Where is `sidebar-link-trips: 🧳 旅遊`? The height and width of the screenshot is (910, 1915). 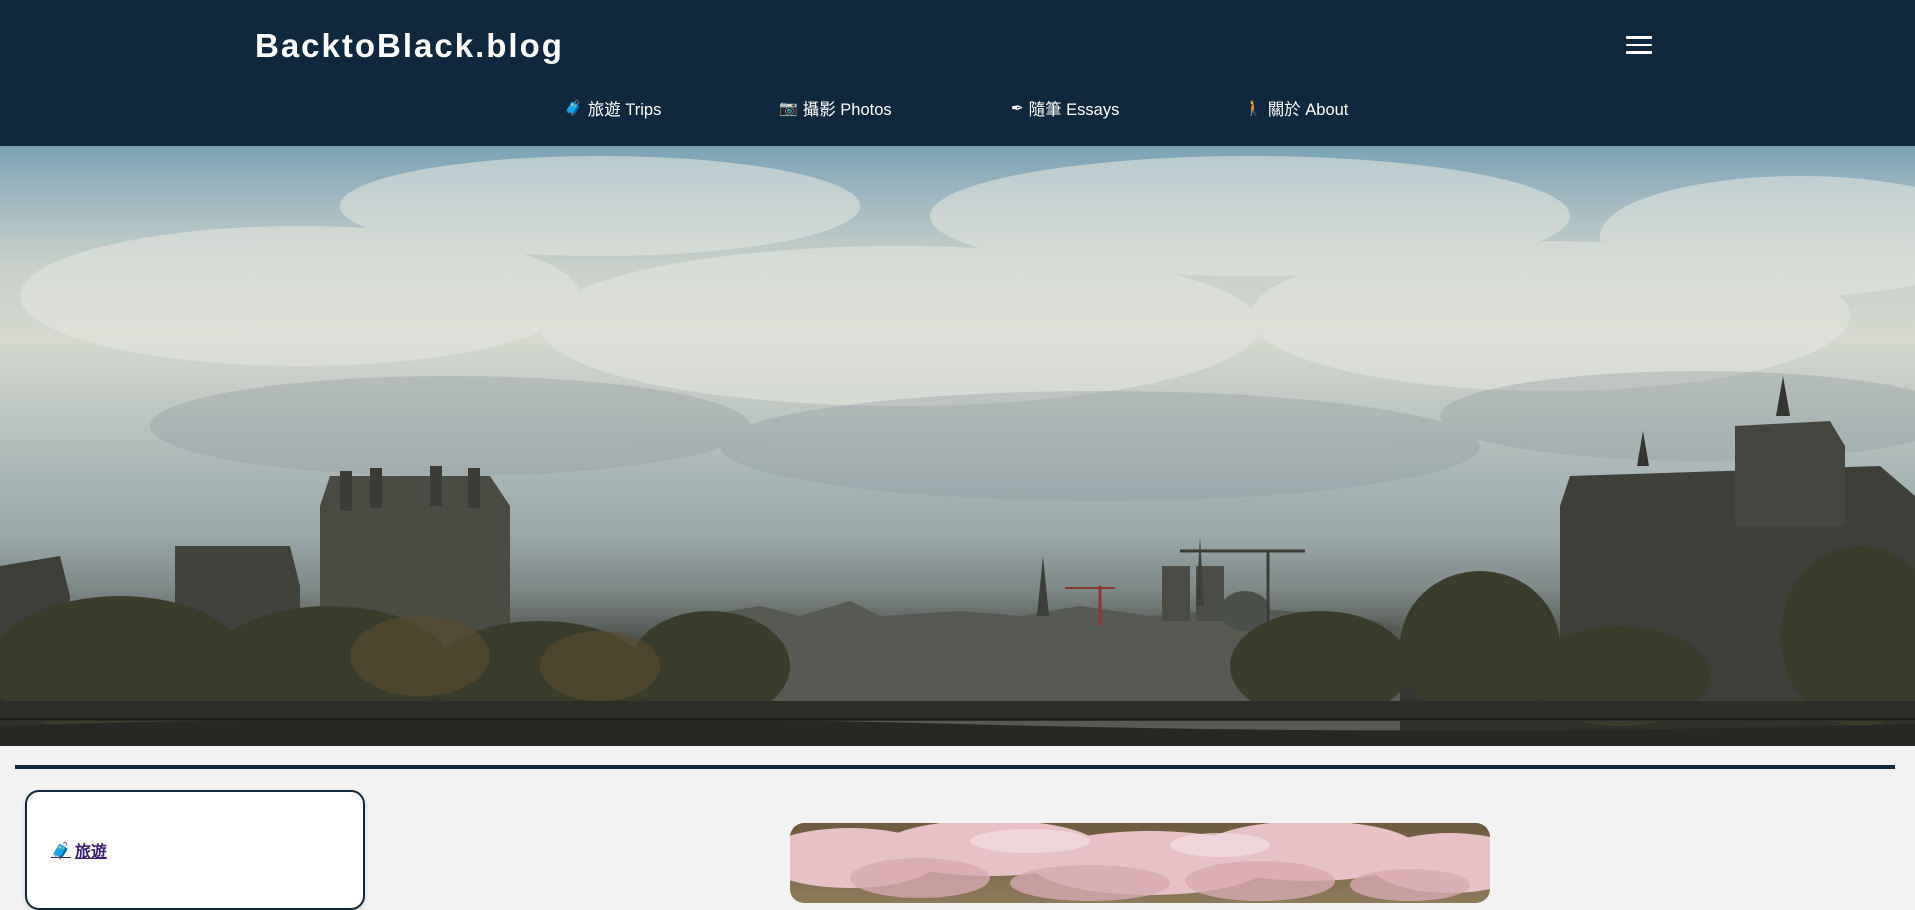 sidebar-link-trips: 🧳 旅遊 is located at coordinates (79, 850).